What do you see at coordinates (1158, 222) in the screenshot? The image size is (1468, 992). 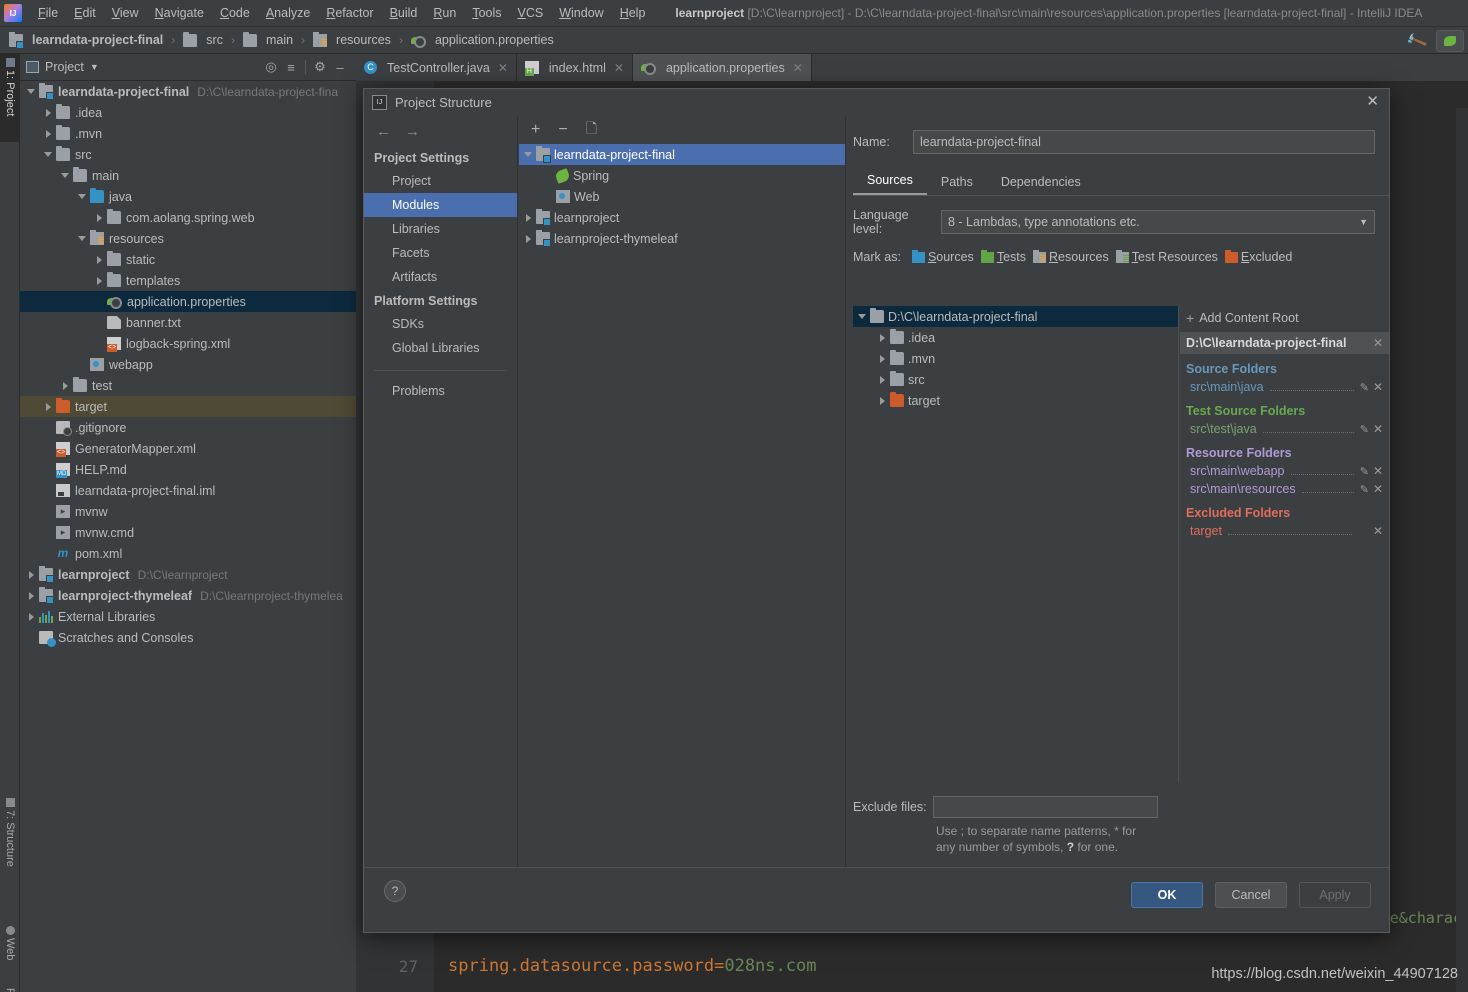 I see `language-level-select: 8 - Lambdas, type annotations etc. ▼` at bounding box center [1158, 222].